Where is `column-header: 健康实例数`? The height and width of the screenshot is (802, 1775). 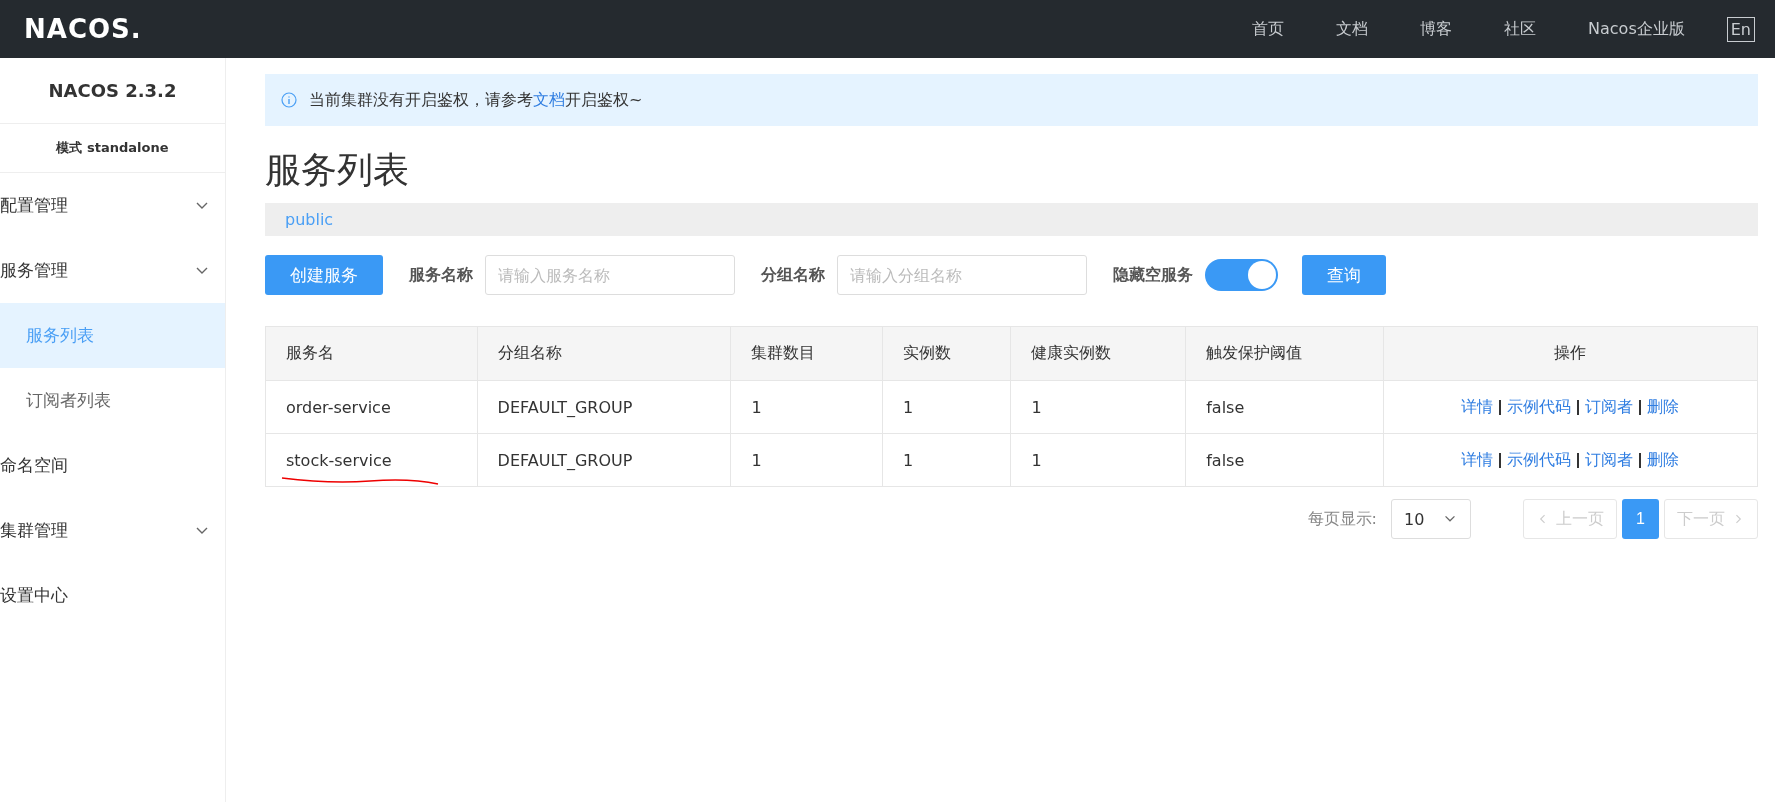 column-header: 健康实例数 is located at coordinates (1098, 353).